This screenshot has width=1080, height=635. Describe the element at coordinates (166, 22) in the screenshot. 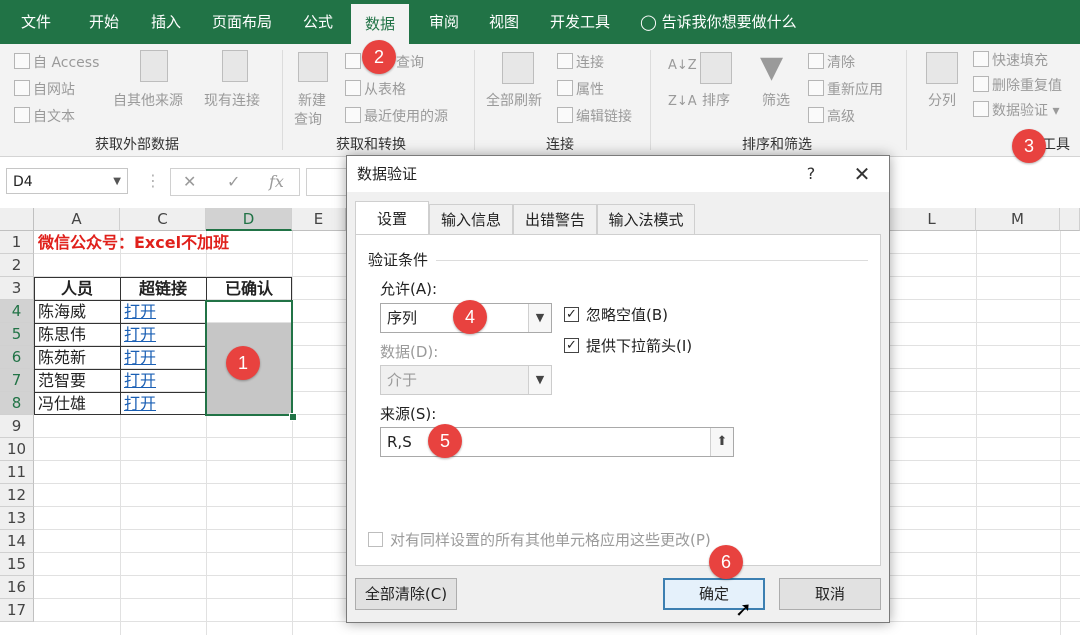

I see `tab-insert: 插入` at that location.